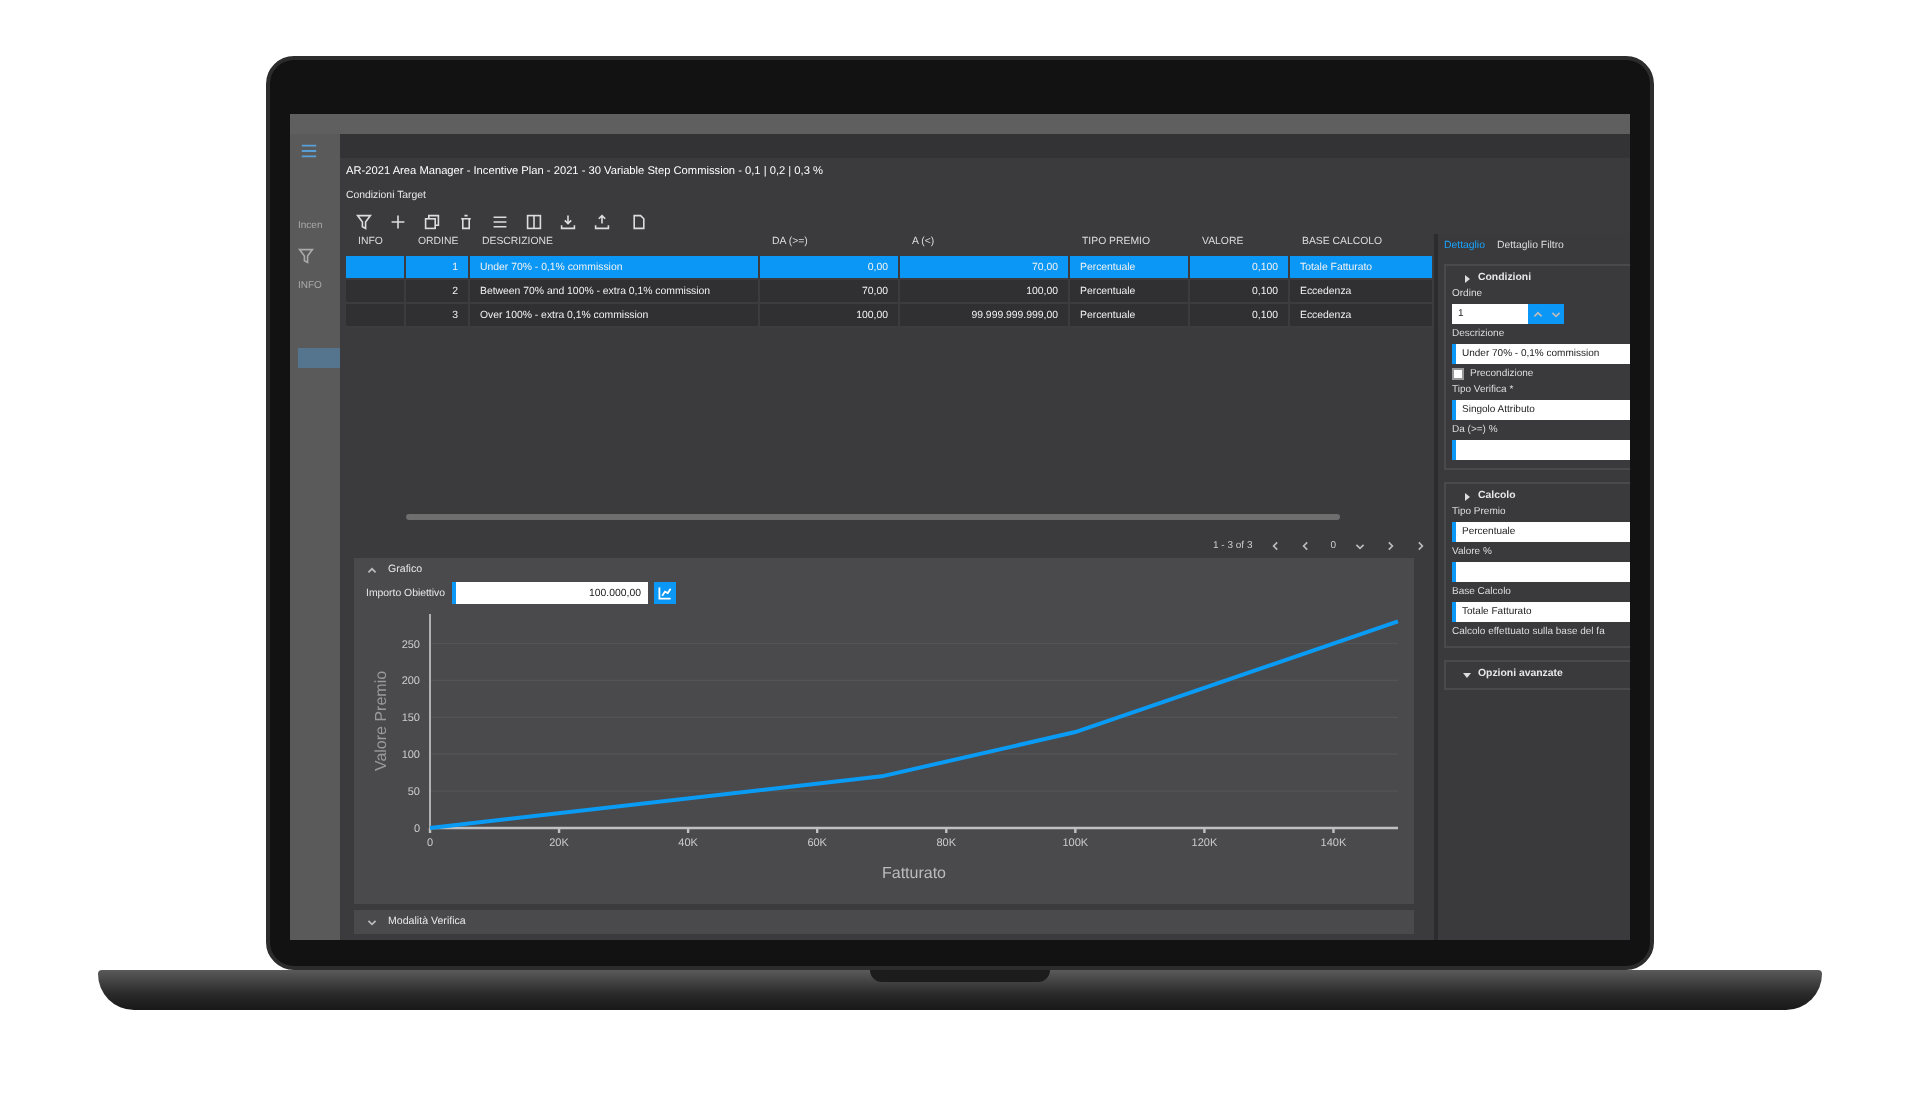 This screenshot has width=1920, height=1100. I want to click on next-page-icon, so click(1390, 545).